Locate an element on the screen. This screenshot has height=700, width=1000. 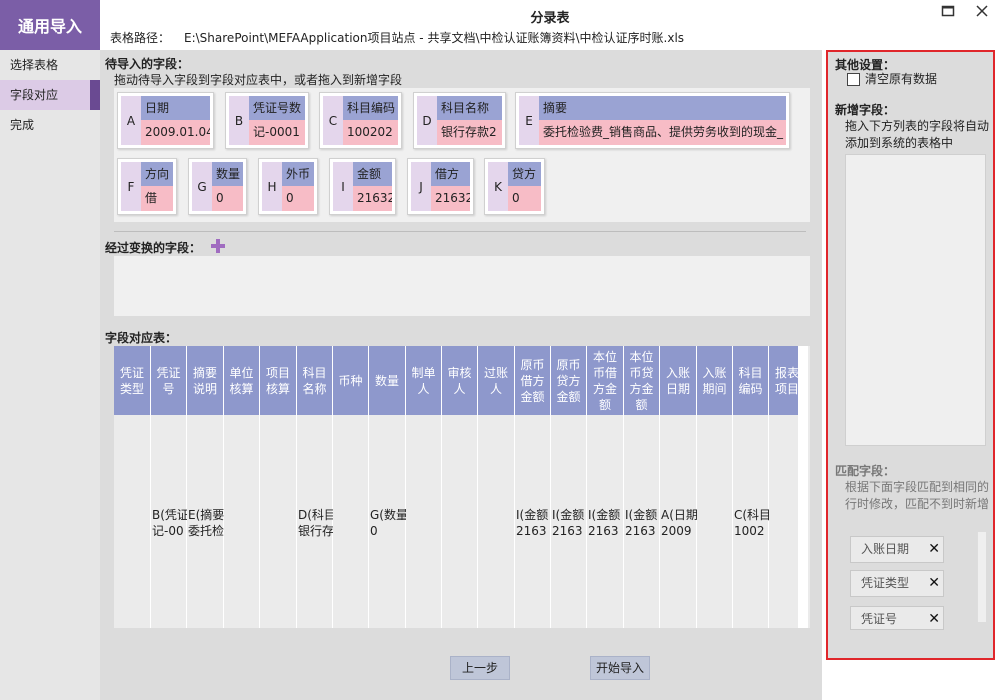
field-card-quantity: G 数量 0 is located at coordinates (217, 186).